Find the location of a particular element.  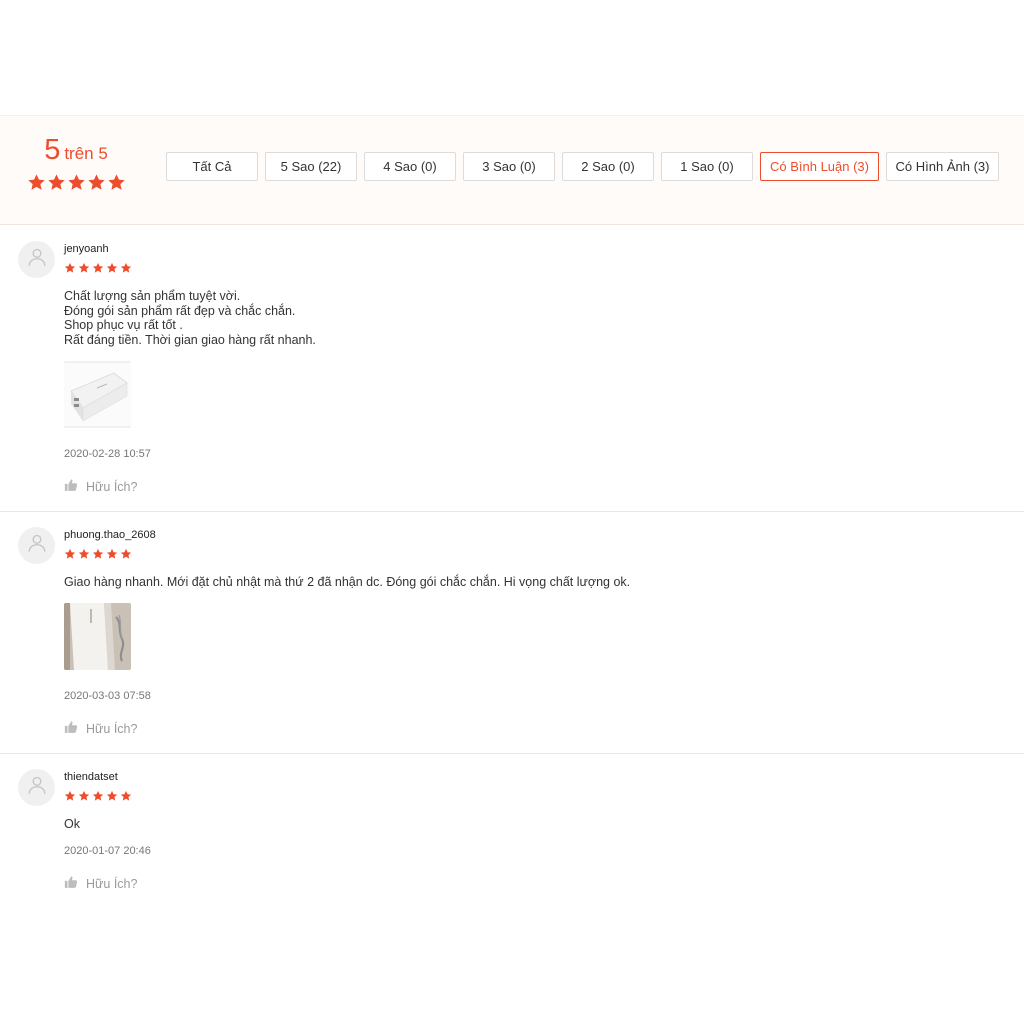

review-text-line: Đóng gói sản phẩm rất đẹp và chắc chắn. is located at coordinates (180, 310).